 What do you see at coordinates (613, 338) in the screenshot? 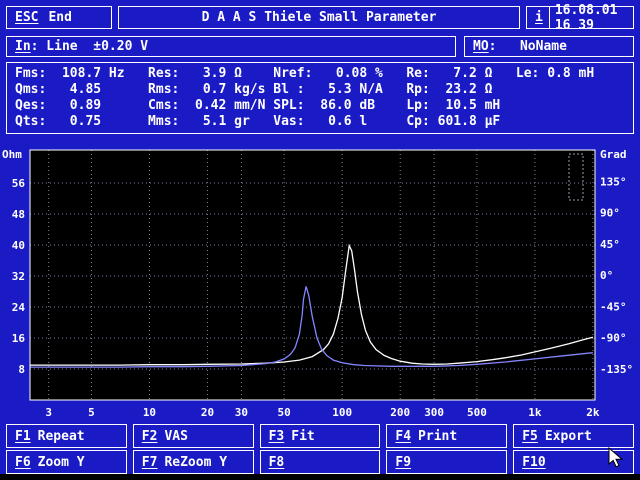
I see `y2-tick-label: -90°` at bounding box center [613, 338].